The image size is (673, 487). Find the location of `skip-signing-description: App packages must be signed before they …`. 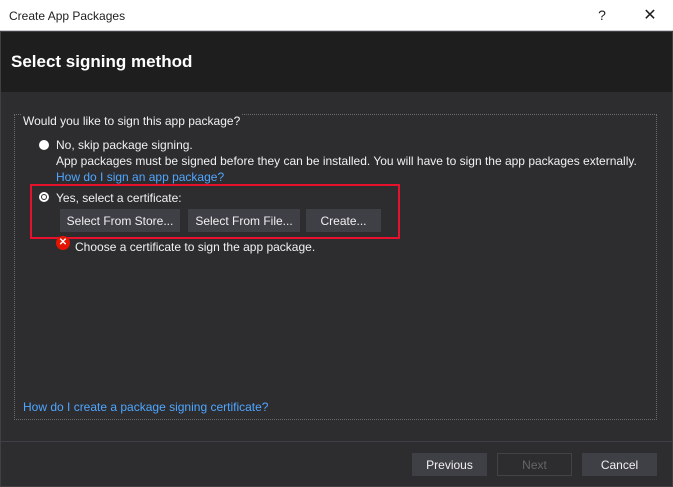

skip-signing-description: App packages must be signed before they … is located at coordinates (346, 161).